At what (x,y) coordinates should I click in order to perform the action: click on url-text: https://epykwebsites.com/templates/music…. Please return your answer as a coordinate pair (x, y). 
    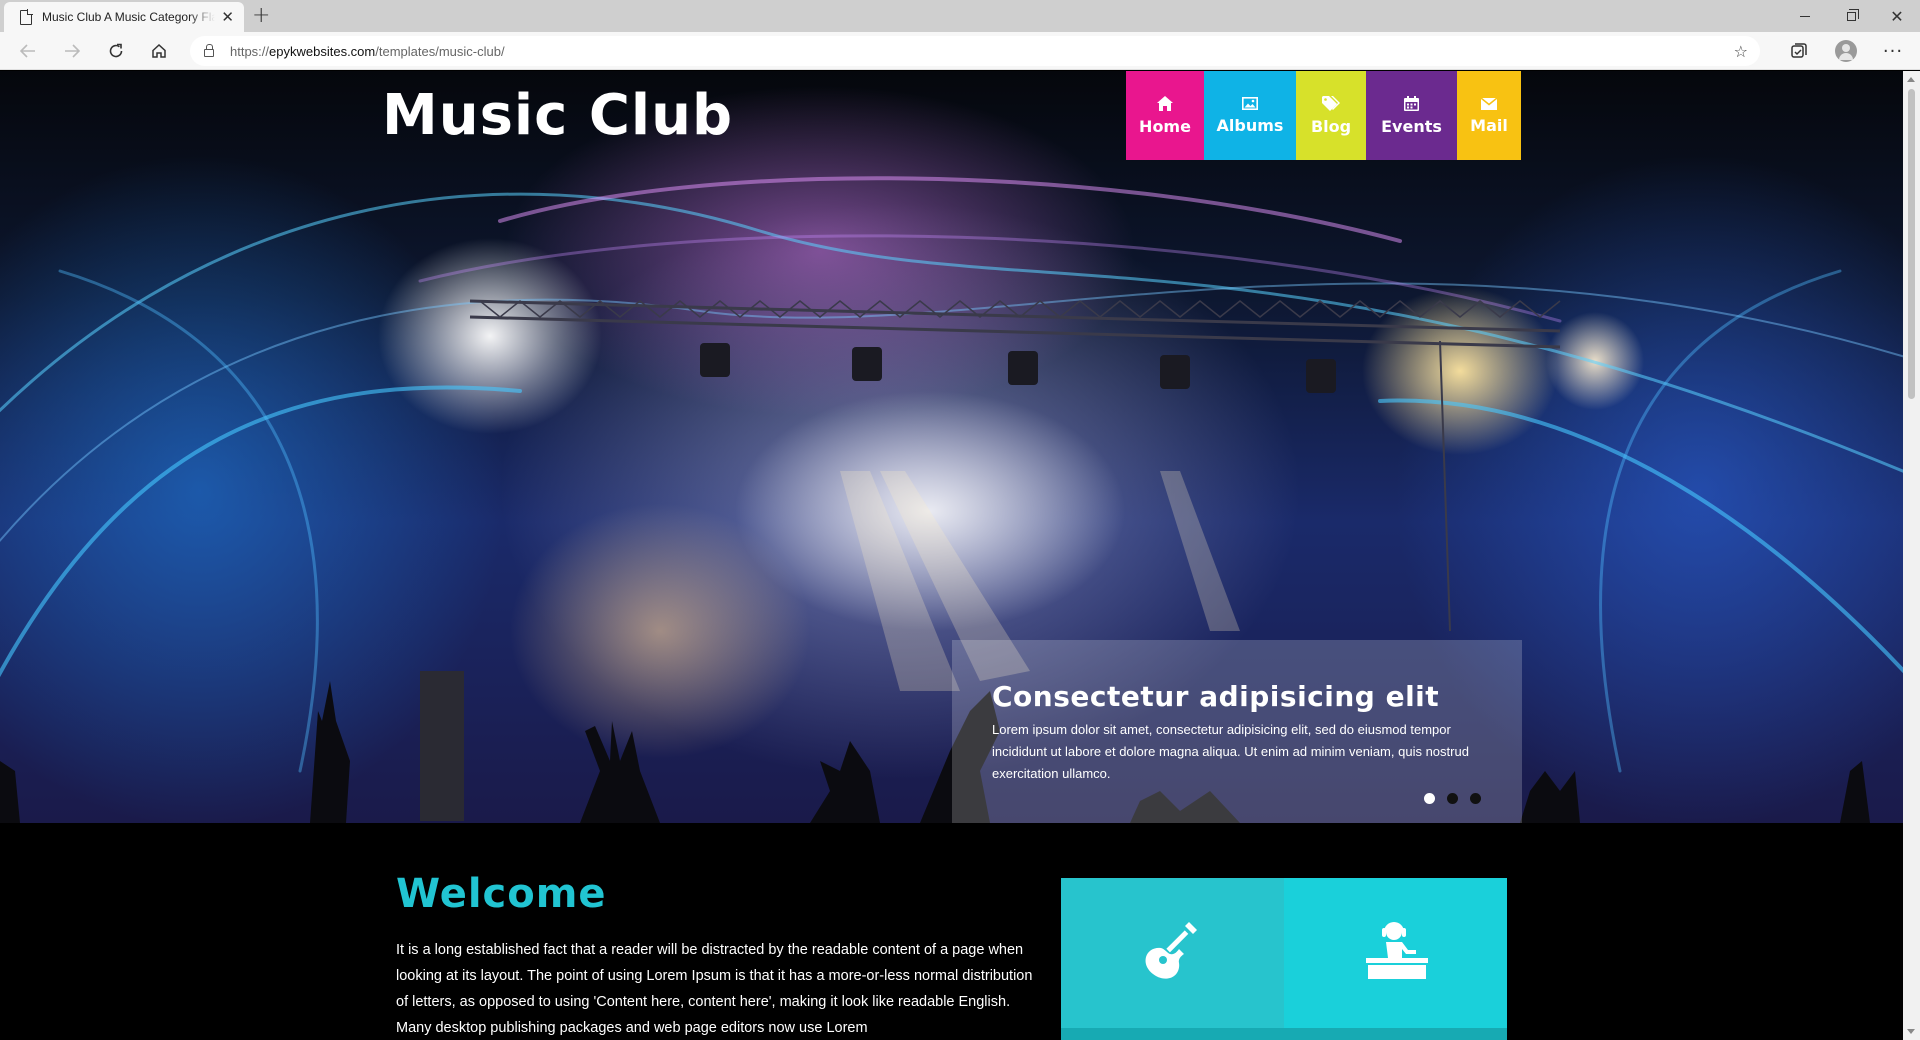
    Looking at the image, I should click on (367, 51).